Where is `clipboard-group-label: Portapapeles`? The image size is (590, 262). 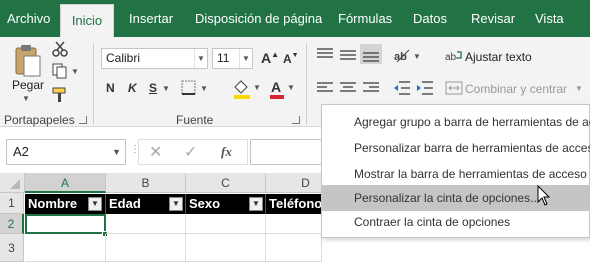
clipboard-group-label: Portapapeles is located at coordinates (39, 120).